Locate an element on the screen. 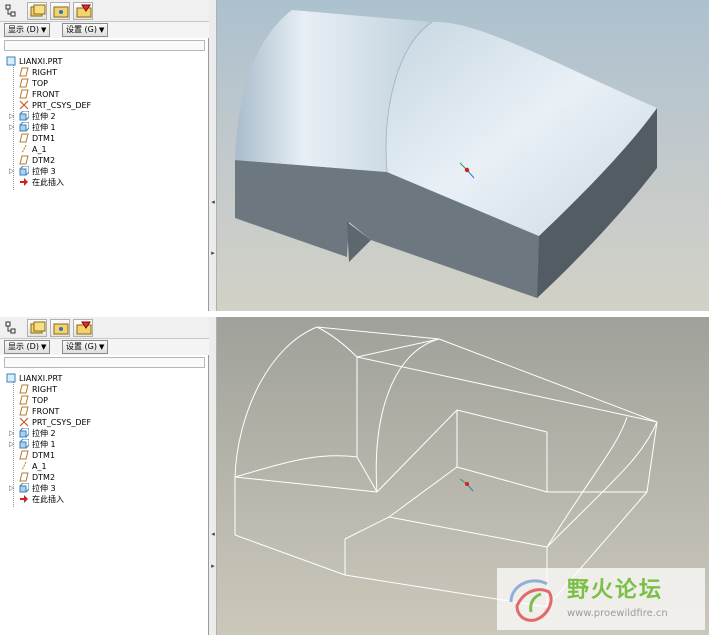 The height and width of the screenshot is (635, 709). watermark-banner: 野火论坛 www.proewildfire.cn is located at coordinates (601, 599).